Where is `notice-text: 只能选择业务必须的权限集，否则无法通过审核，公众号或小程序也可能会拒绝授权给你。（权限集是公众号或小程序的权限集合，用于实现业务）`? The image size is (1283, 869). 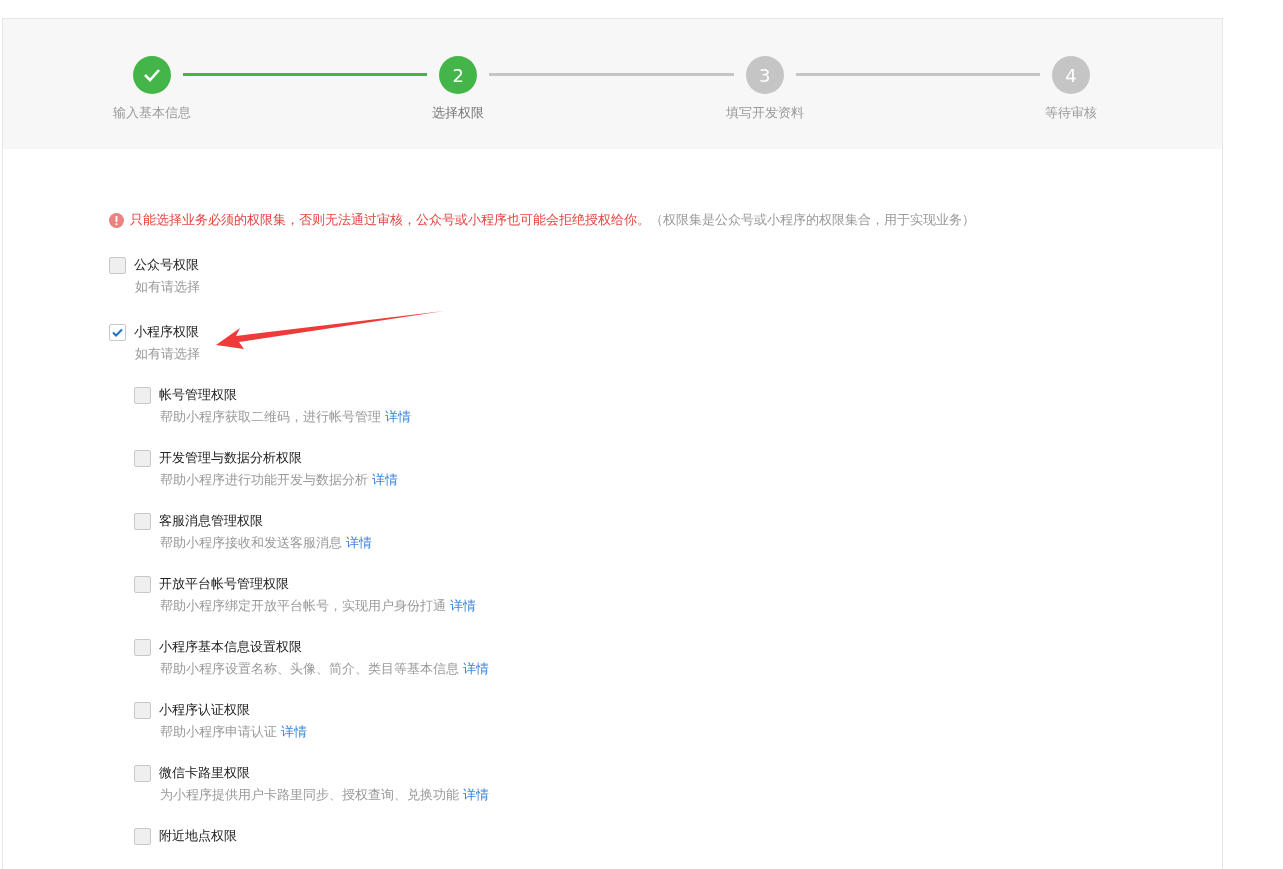
notice-text: 只能选择业务必须的权限集，否则无法通过审核，公众号或小程序也可能会拒绝授权给你。（权限集是公众号或小程序的权限集合，用于实现业务） is located at coordinates (552, 220).